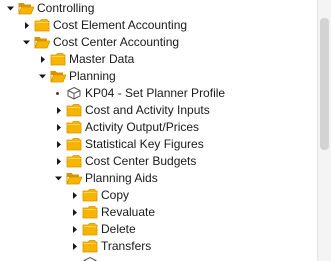 This screenshot has width=331, height=261. I want to click on tree-node-transfers: Transfers, so click(158, 246).